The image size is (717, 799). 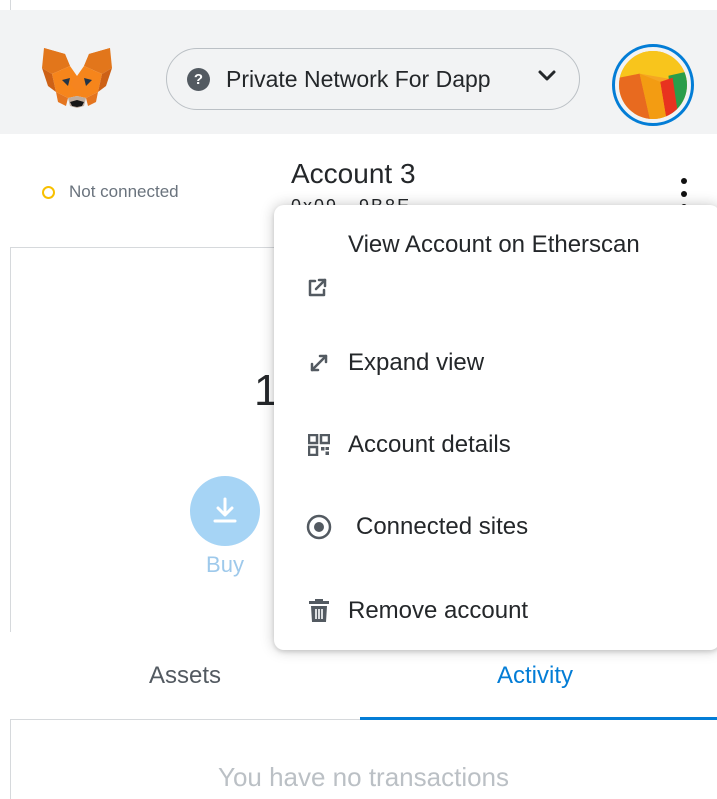 I want to click on account-avatar-button, so click(x=653, y=85).